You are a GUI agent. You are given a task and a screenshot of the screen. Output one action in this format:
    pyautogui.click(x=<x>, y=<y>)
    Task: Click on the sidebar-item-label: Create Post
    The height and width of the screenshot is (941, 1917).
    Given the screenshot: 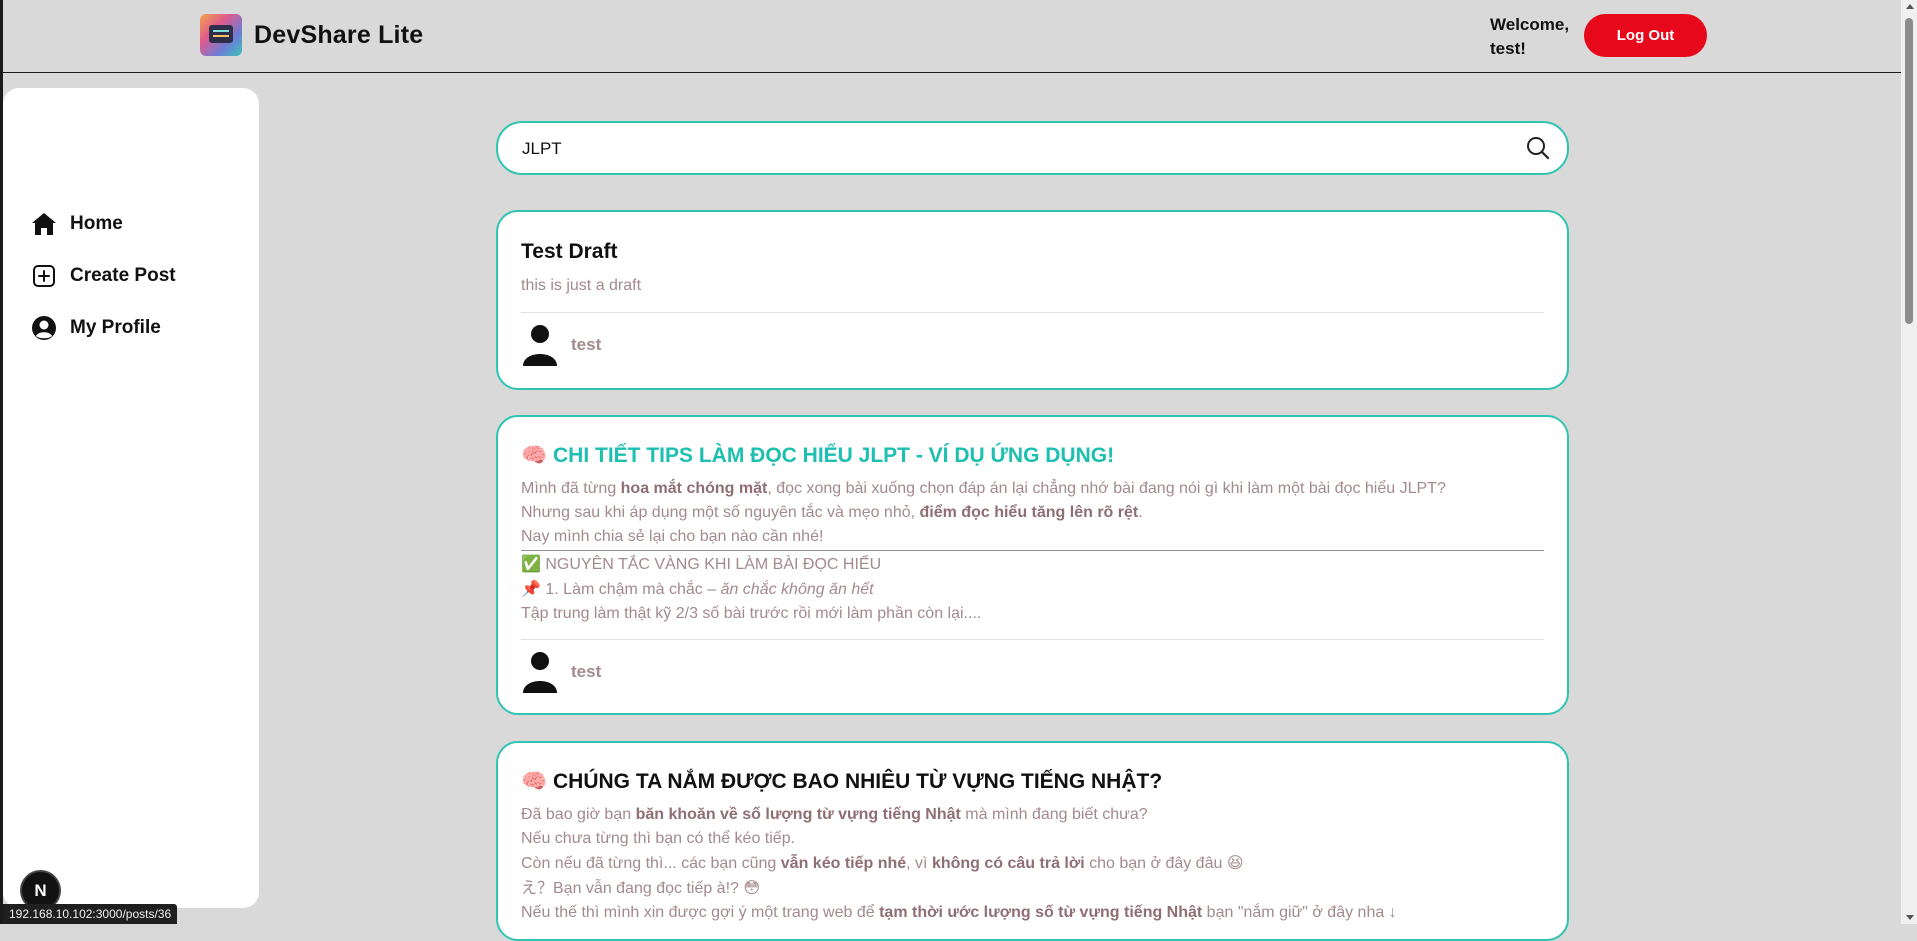 What is the action you would take?
    pyautogui.click(x=123, y=275)
    